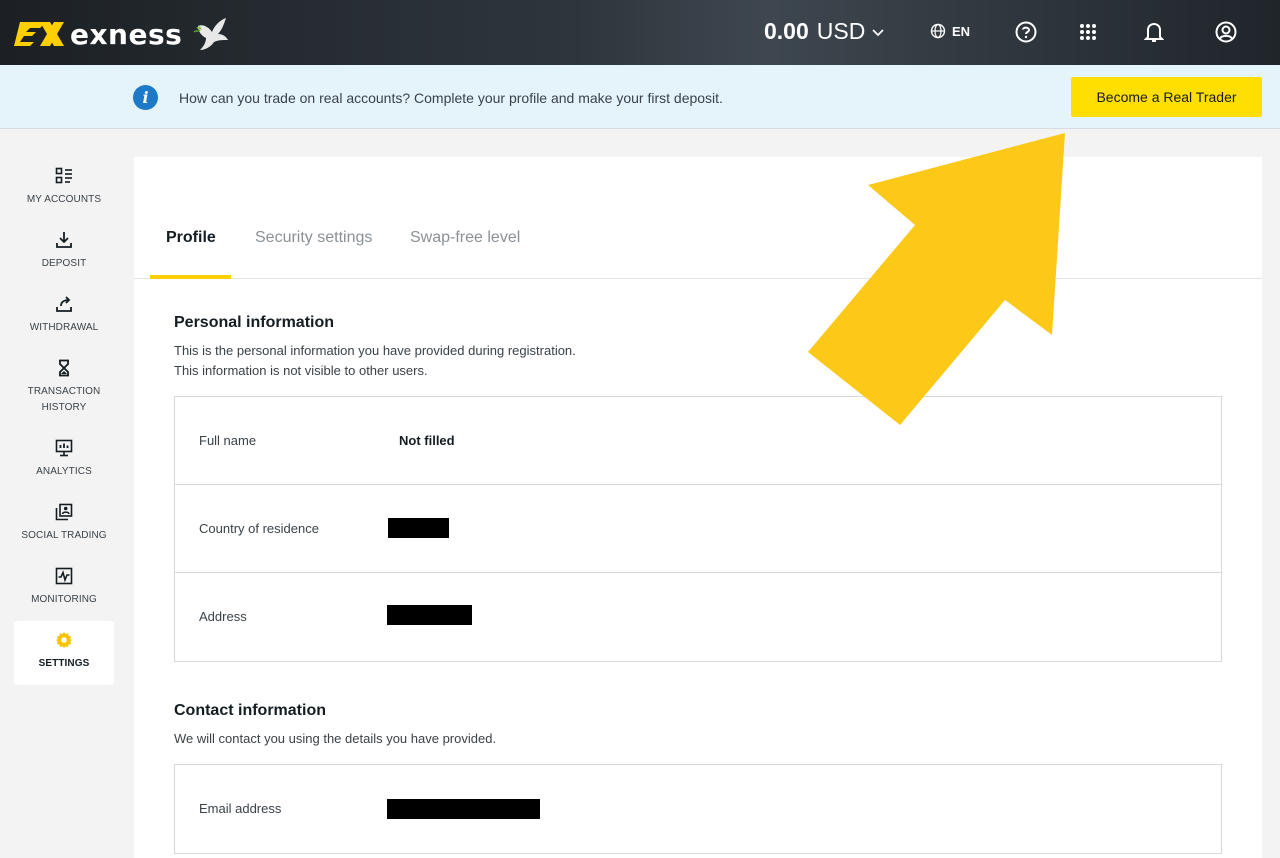 This screenshot has width=1280, height=858. What do you see at coordinates (211, 34) in the screenshot?
I see `dove-icon` at bounding box center [211, 34].